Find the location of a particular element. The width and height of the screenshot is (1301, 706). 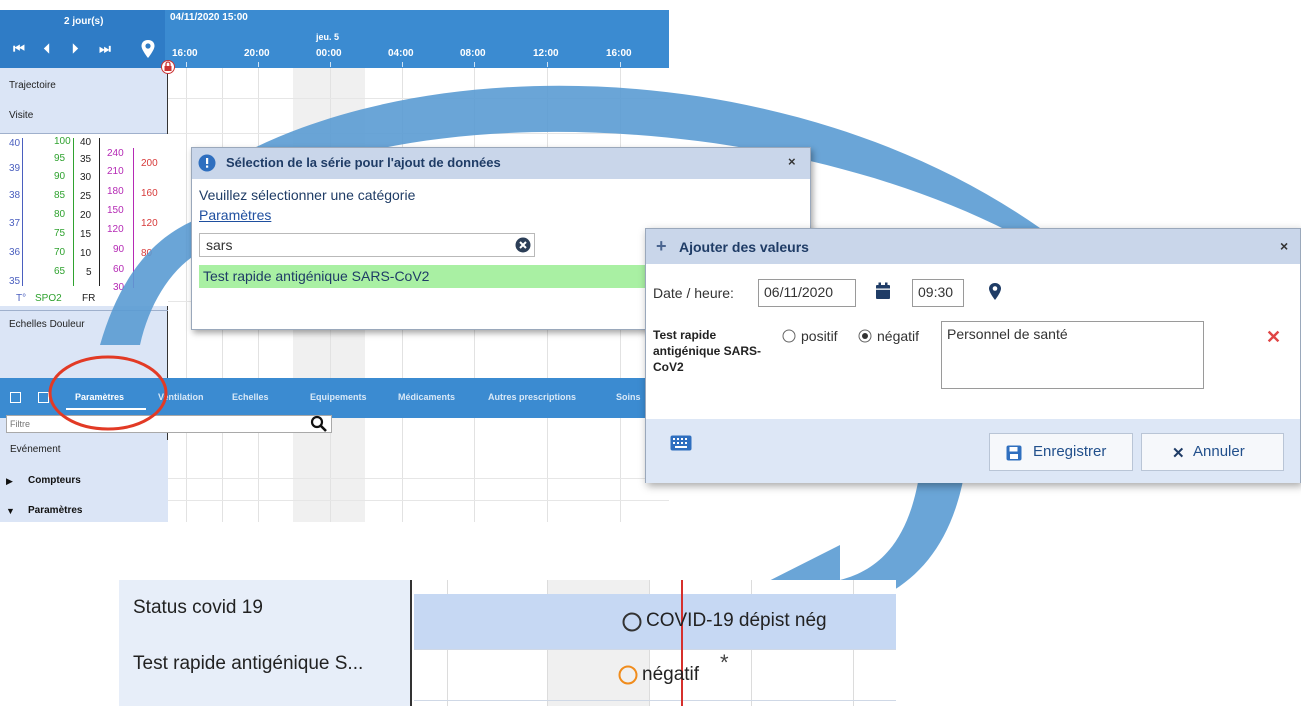

tab-equipements: Equipements is located at coordinates (338, 397).